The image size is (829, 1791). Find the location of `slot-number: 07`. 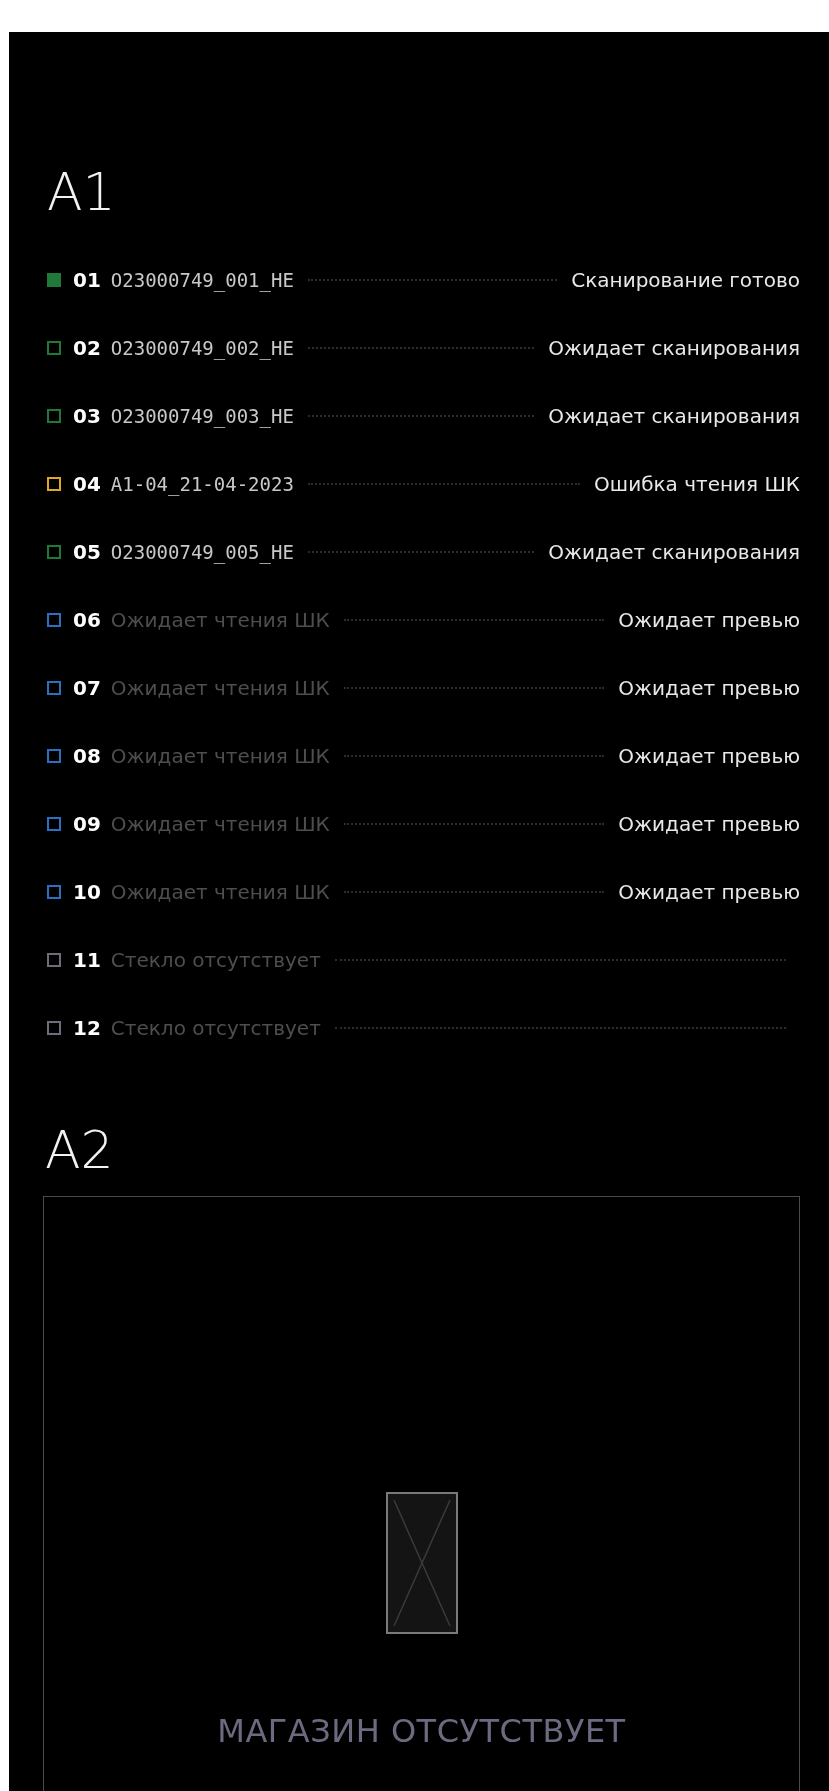

slot-number: 07 is located at coordinates (87, 688).